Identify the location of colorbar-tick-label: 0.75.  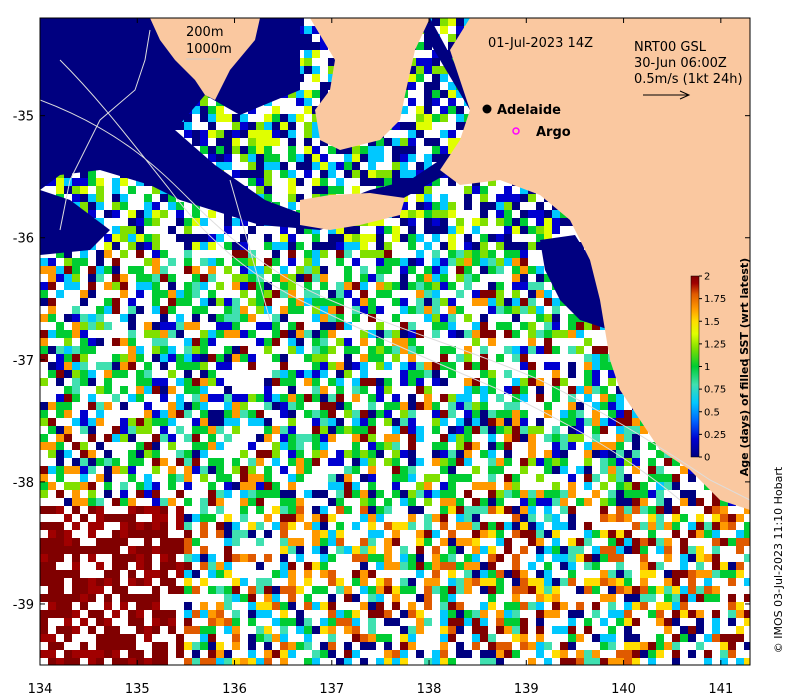
(715, 390).